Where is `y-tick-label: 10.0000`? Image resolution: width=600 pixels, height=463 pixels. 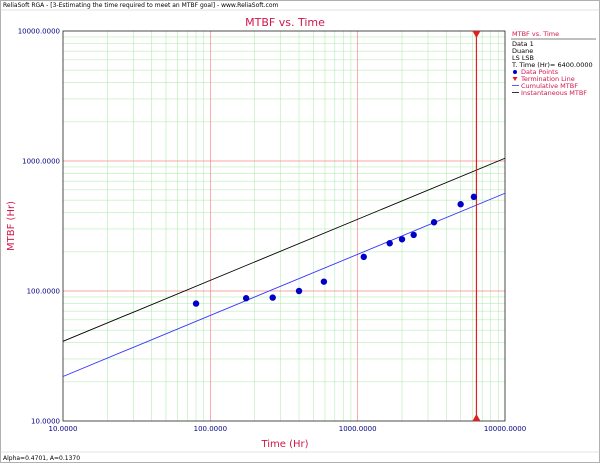
y-tick-label: 10.0000 is located at coordinates (45, 422).